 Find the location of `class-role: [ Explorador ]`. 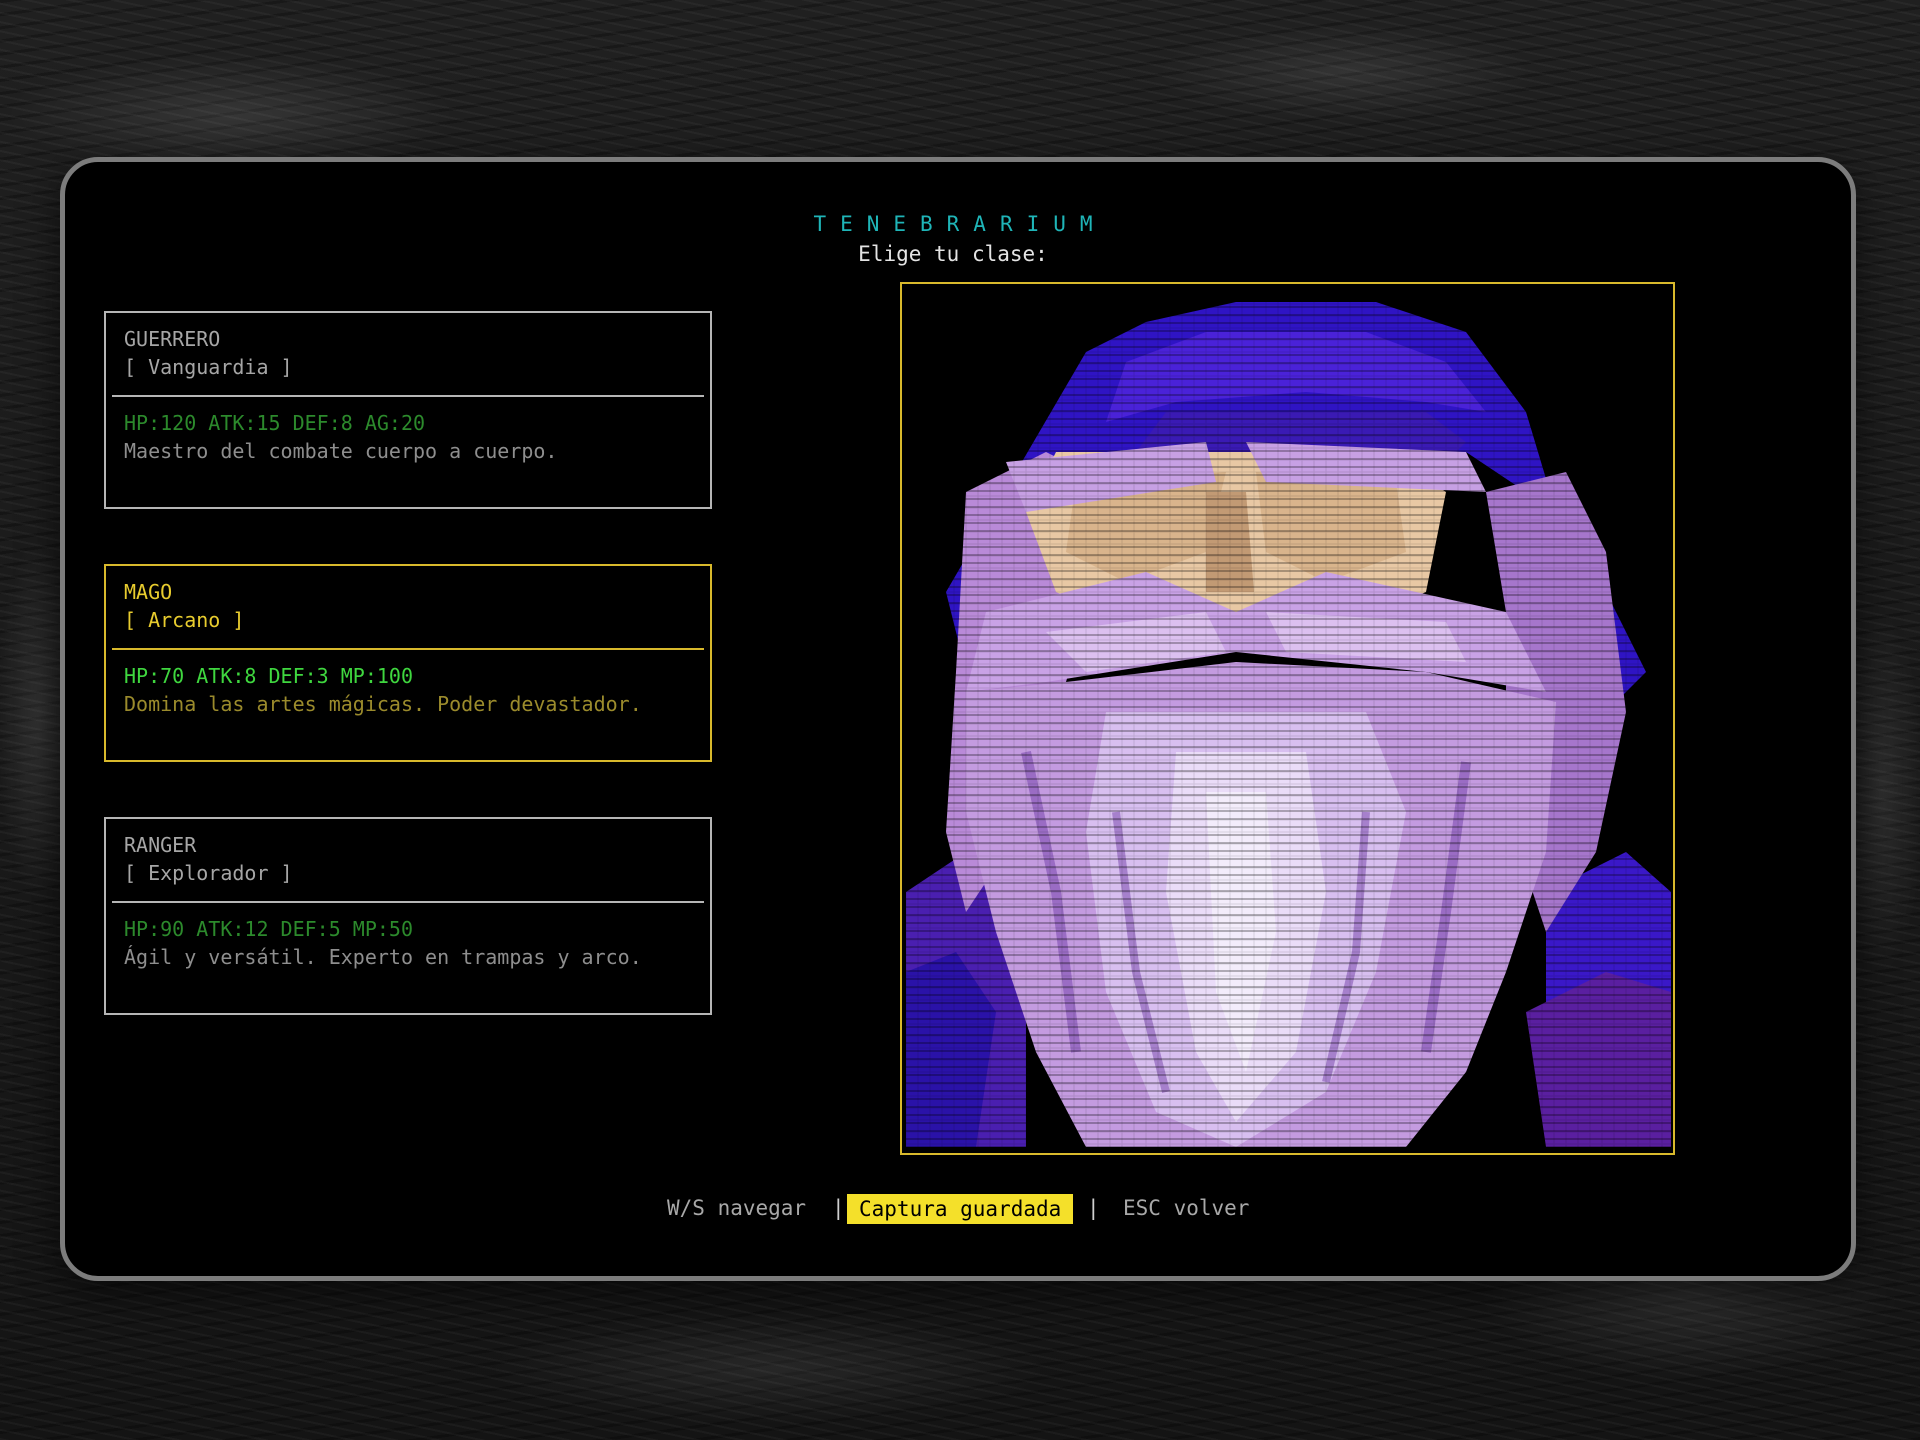

class-role: [ Explorador ] is located at coordinates (208, 873).